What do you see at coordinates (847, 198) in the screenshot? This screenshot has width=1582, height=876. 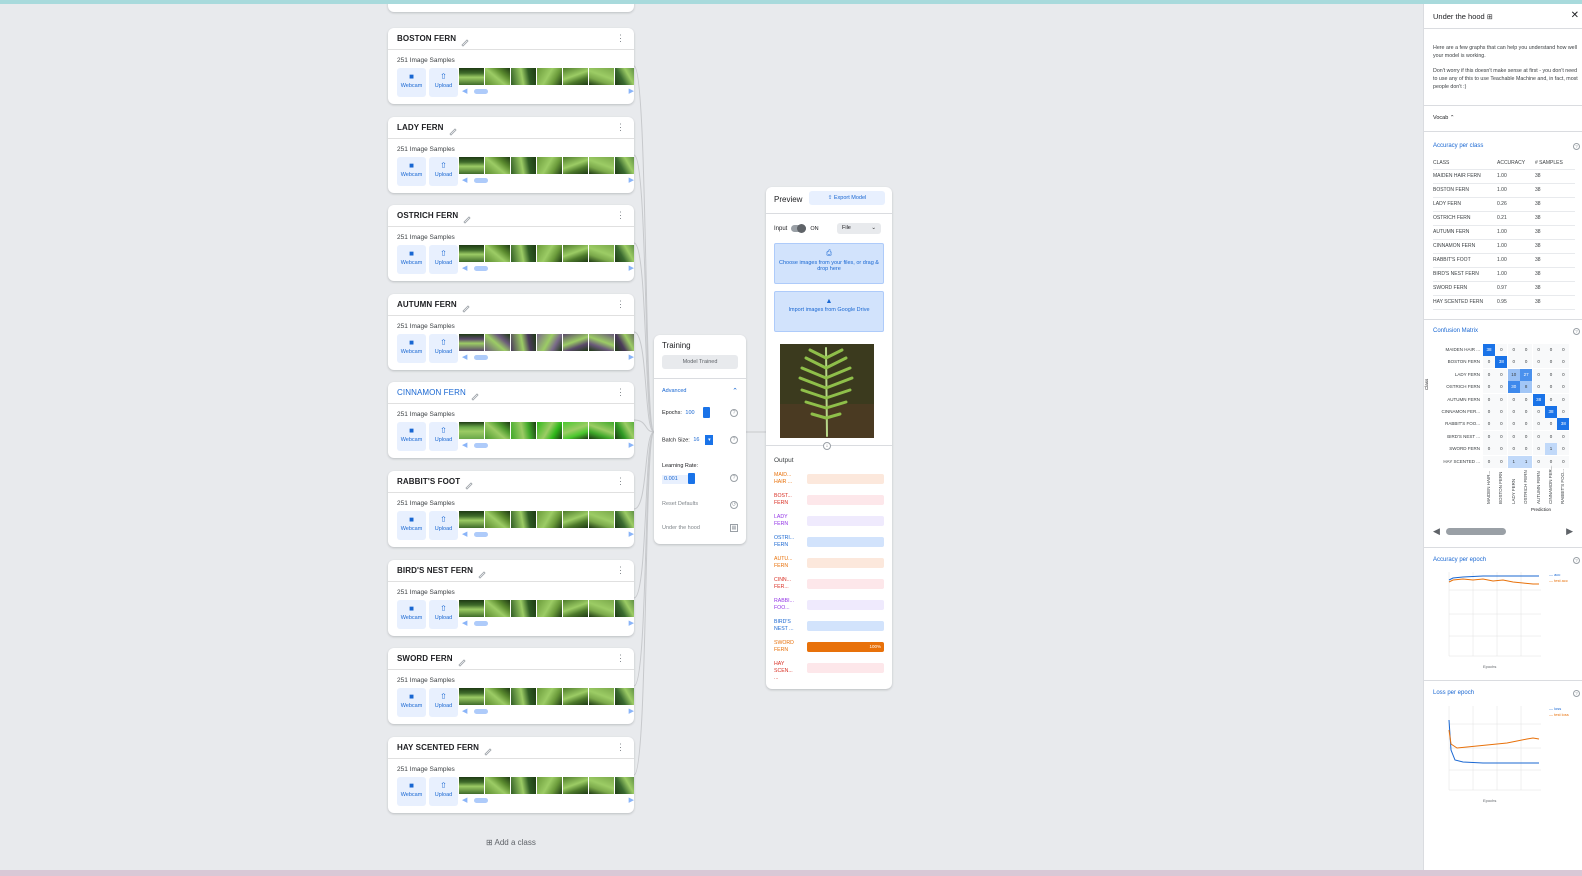 I see `export-model-button: ⇪ Export Model` at bounding box center [847, 198].